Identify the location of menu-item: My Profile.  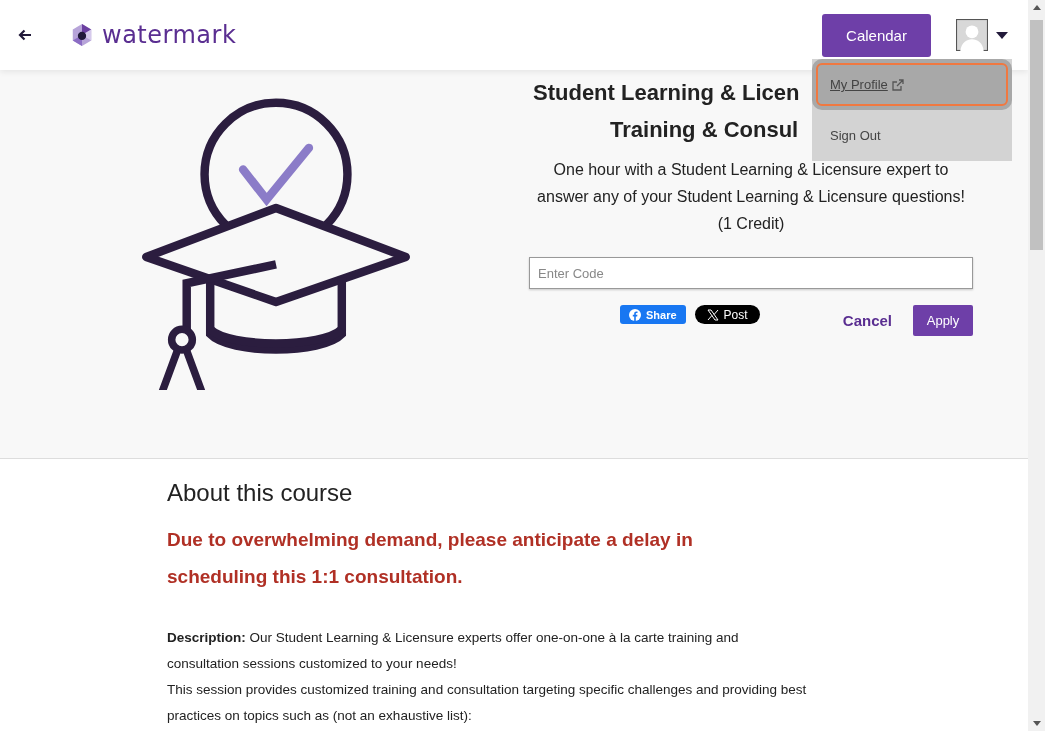
(912, 84).